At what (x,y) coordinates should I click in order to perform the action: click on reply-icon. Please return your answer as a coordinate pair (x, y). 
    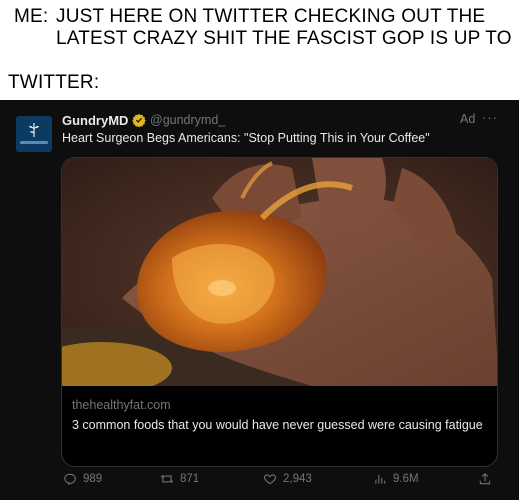
    Looking at the image, I should click on (70, 479).